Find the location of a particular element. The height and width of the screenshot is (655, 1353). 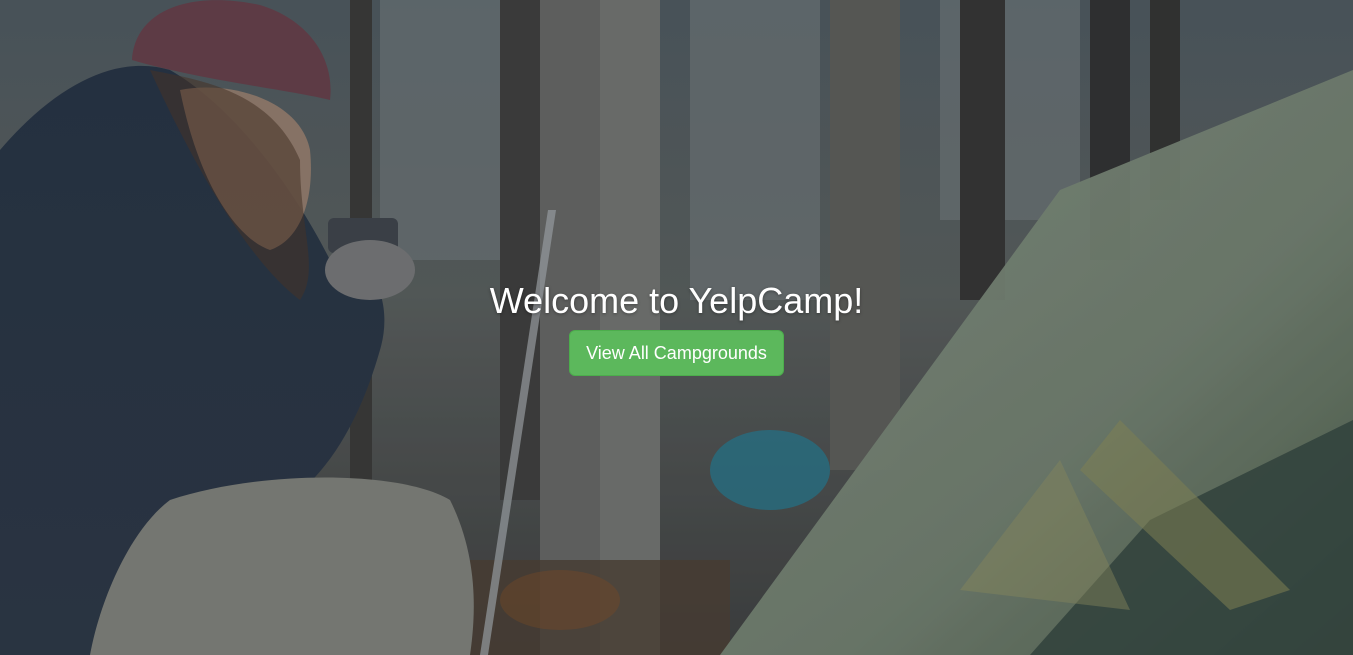

page-title: Welcome to YelpCamp! is located at coordinates (676, 300).